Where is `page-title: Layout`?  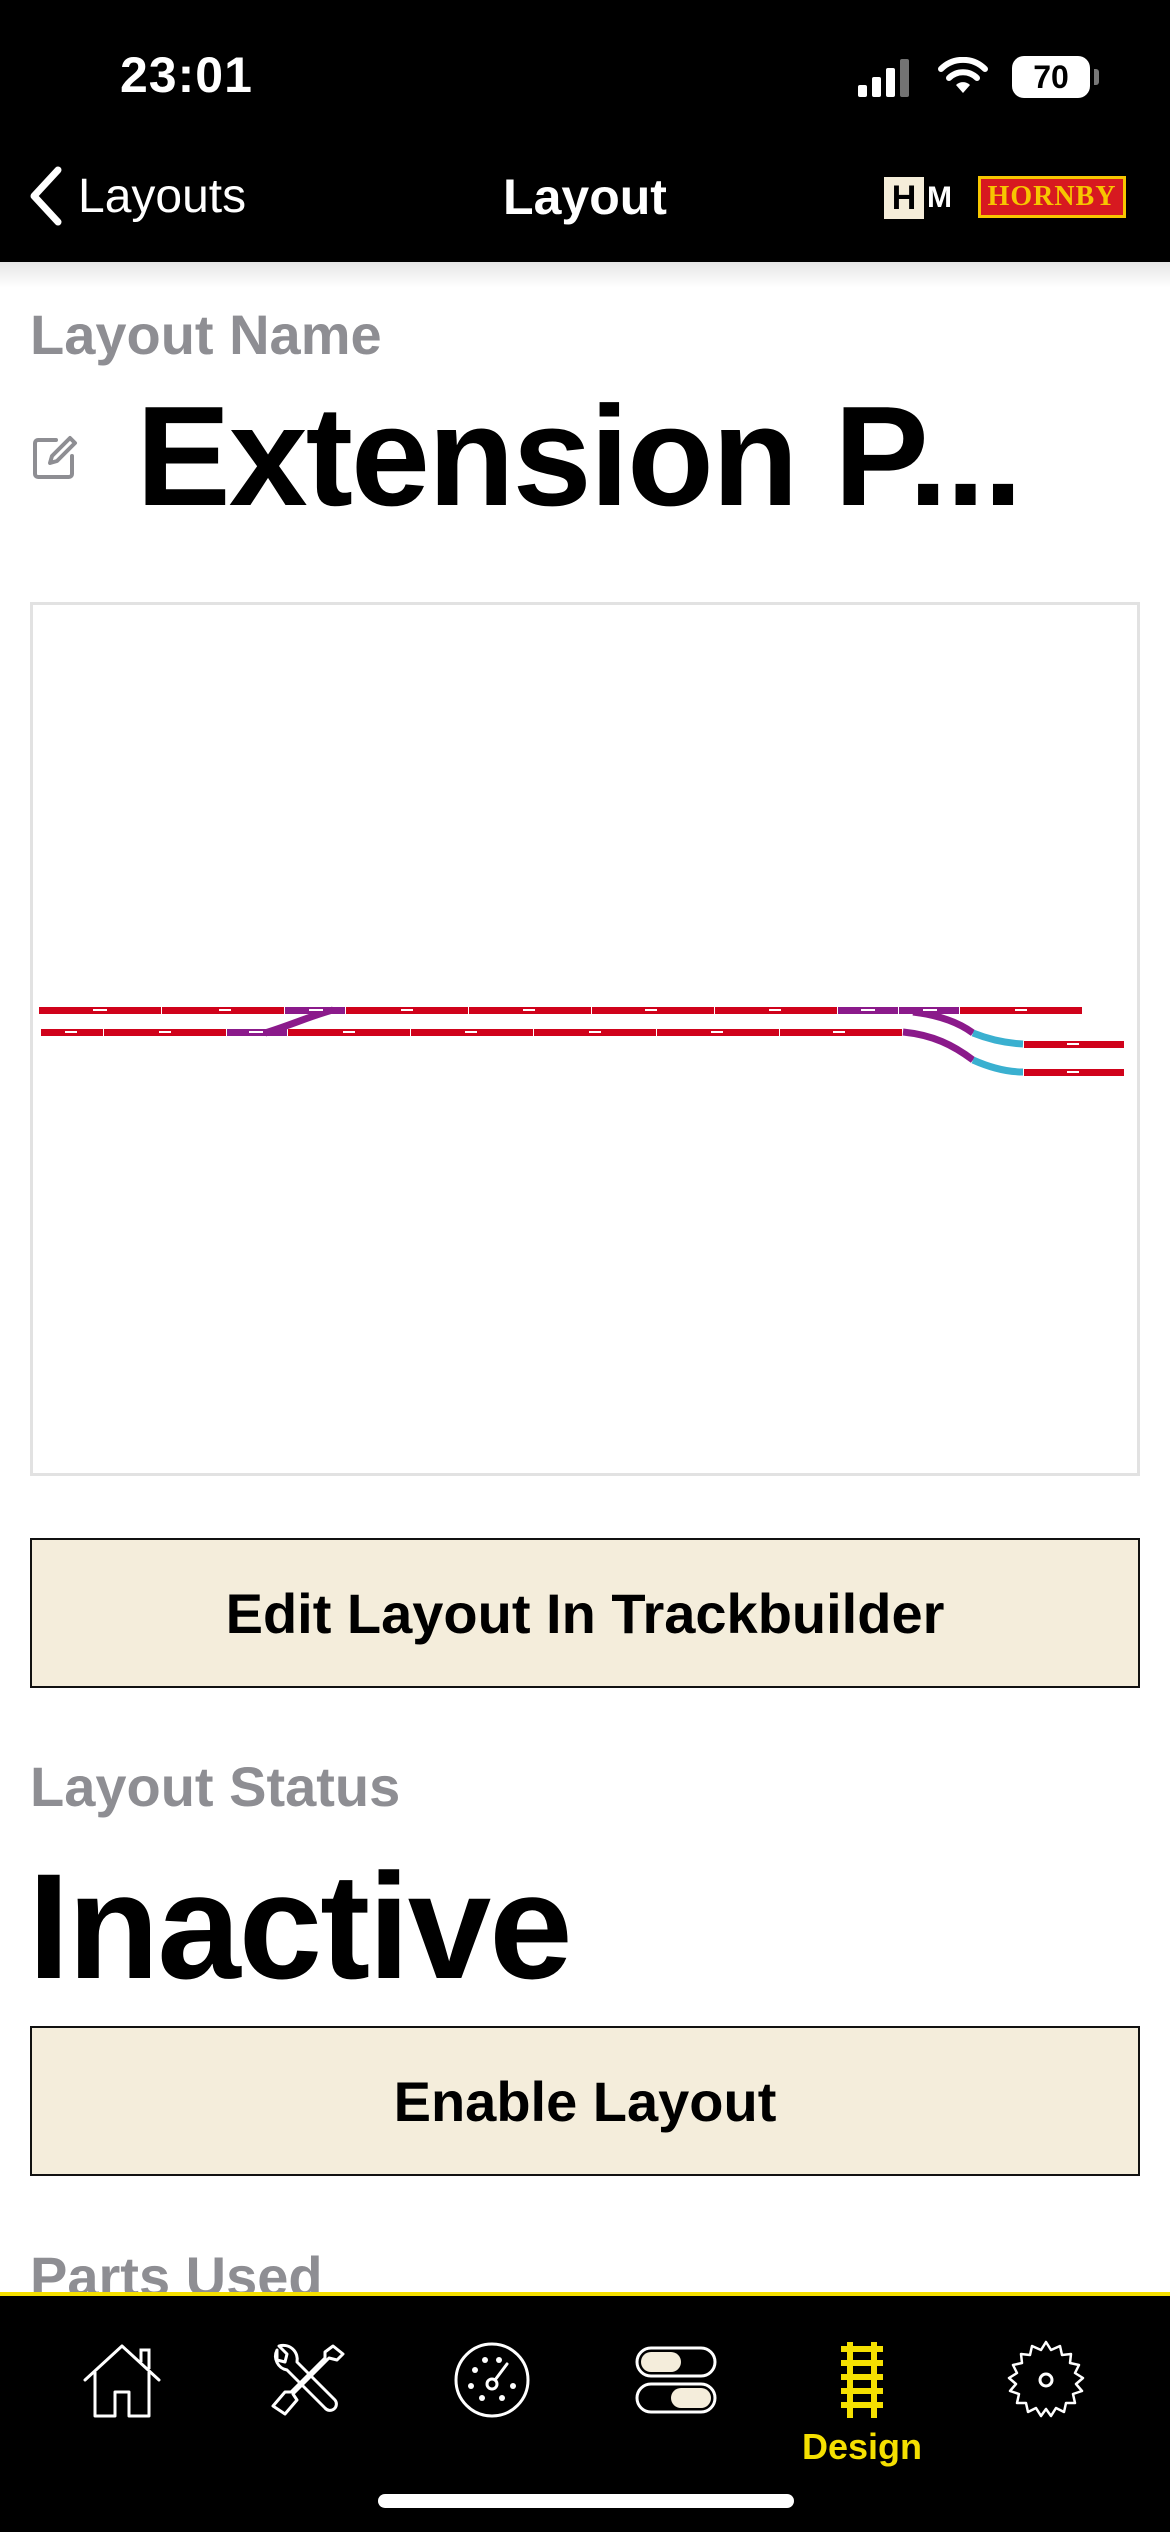
page-title: Layout is located at coordinates (585, 197).